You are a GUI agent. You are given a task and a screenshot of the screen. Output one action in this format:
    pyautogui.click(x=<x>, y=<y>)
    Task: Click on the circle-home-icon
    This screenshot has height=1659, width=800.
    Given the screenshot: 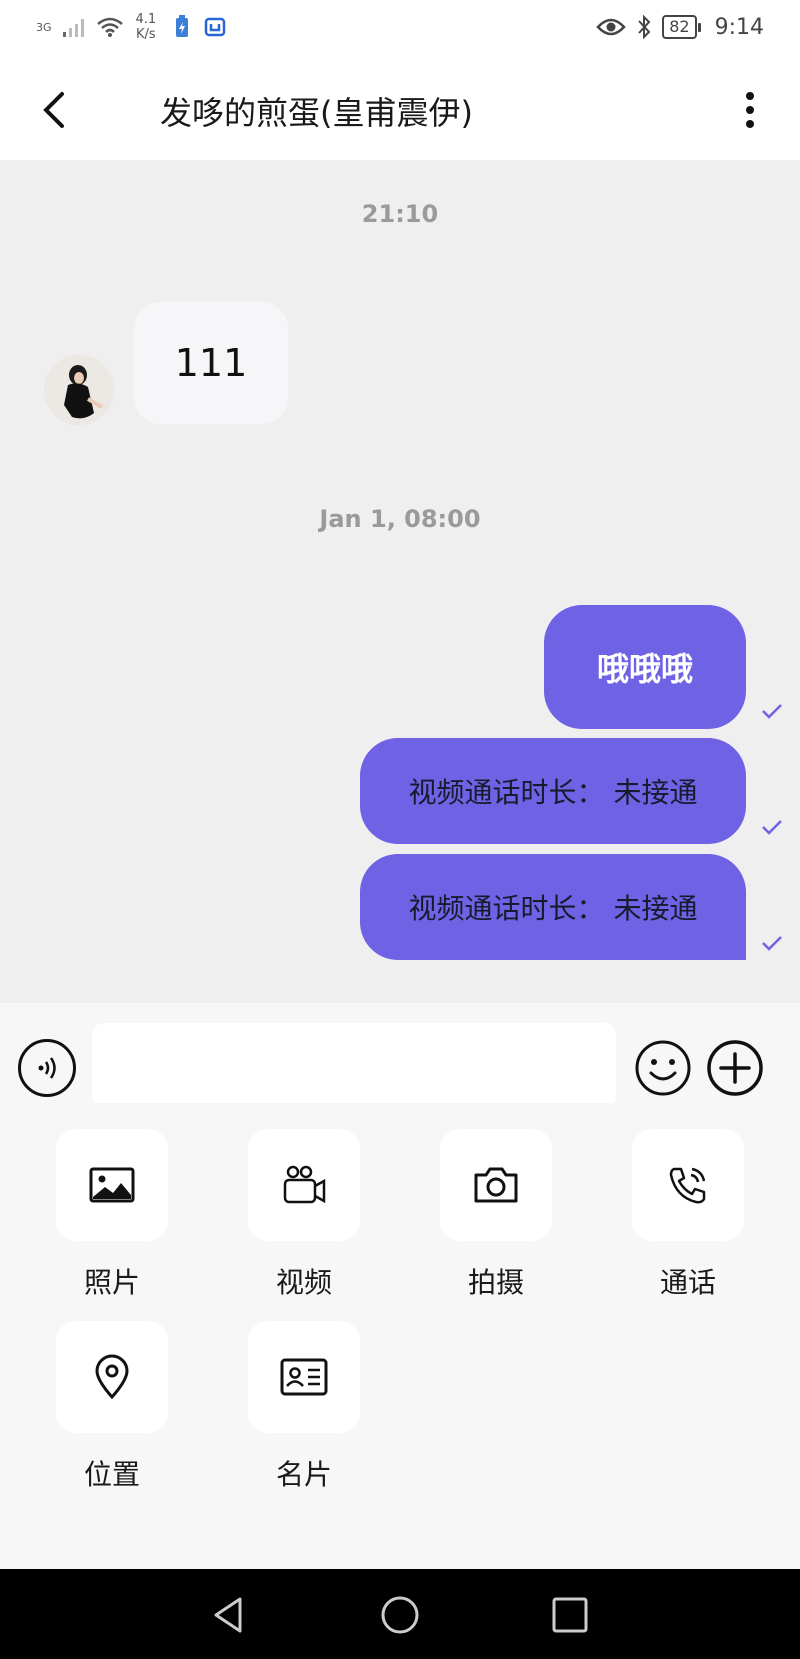 What is the action you would take?
    pyautogui.click(x=400, y=1615)
    